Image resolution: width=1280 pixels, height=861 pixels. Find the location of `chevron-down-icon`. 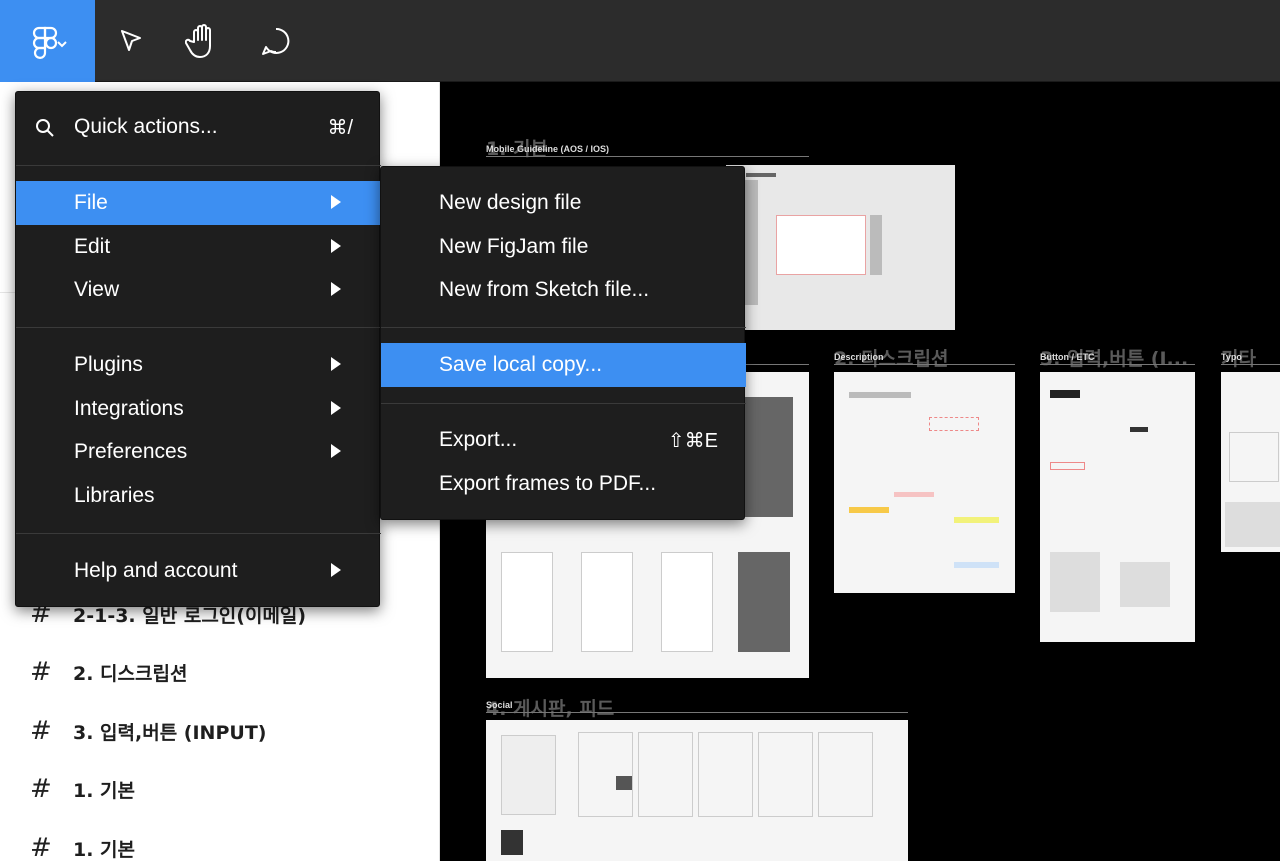

chevron-down-icon is located at coordinates (61, 44).